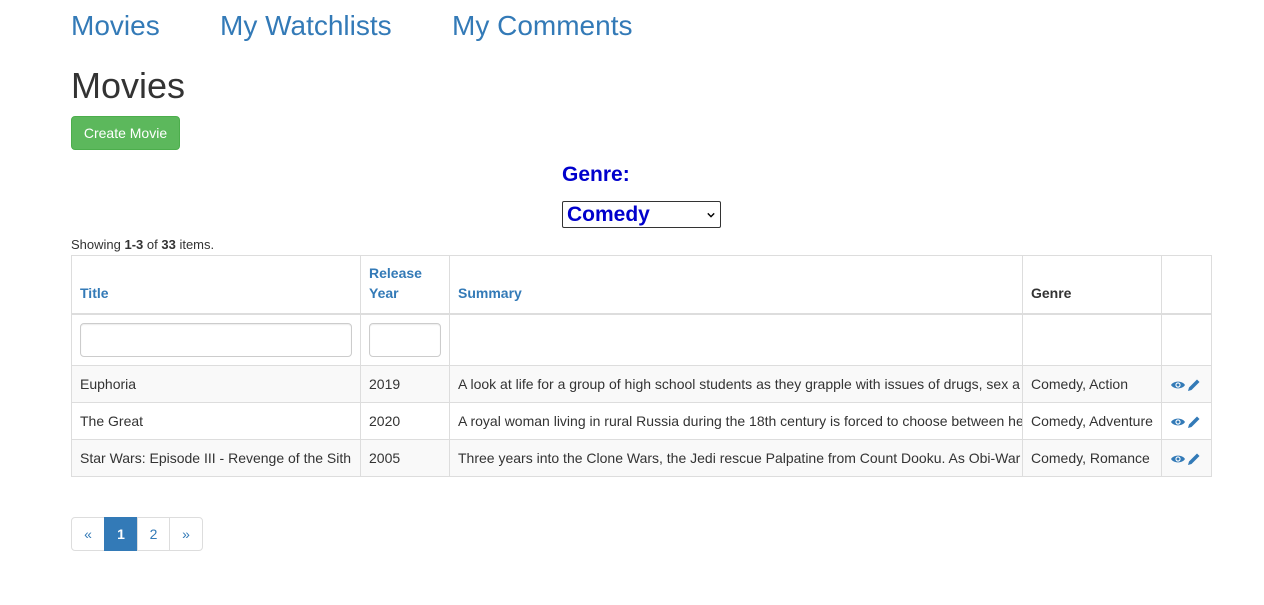  Describe the element at coordinates (405, 285) in the screenshot. I see `column-header-release-year: Release Year` at that location.